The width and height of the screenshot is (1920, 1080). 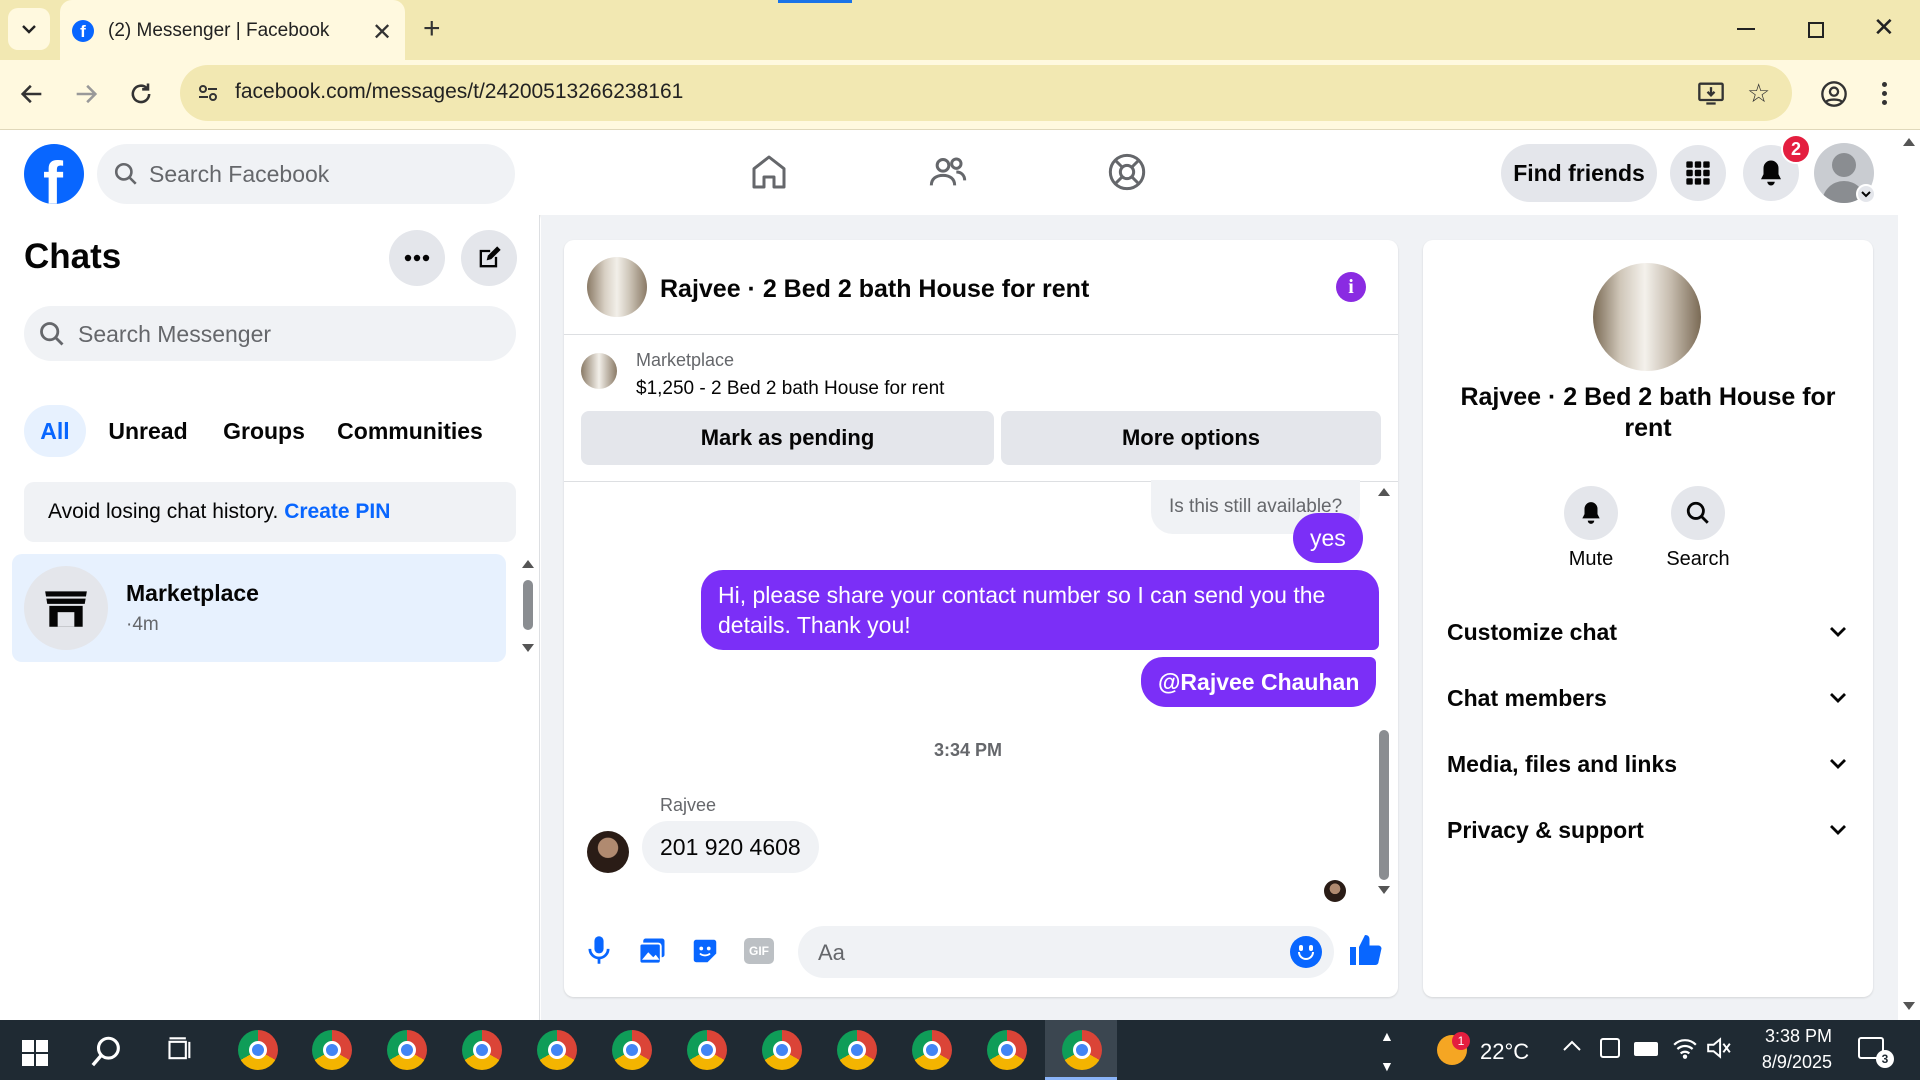 I want to click on home-nav-icon, so click(x=769, y=172).